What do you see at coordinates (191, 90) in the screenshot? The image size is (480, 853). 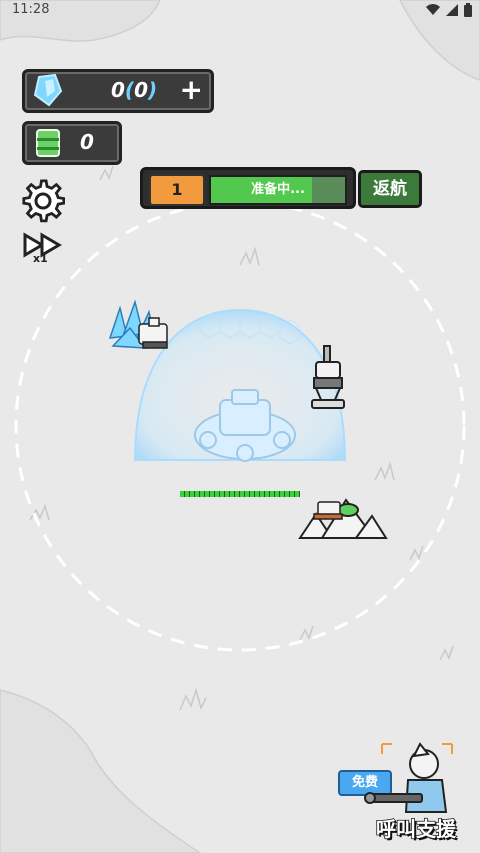 I see `add-crystal-button: +` at bounding box center [191, 90].